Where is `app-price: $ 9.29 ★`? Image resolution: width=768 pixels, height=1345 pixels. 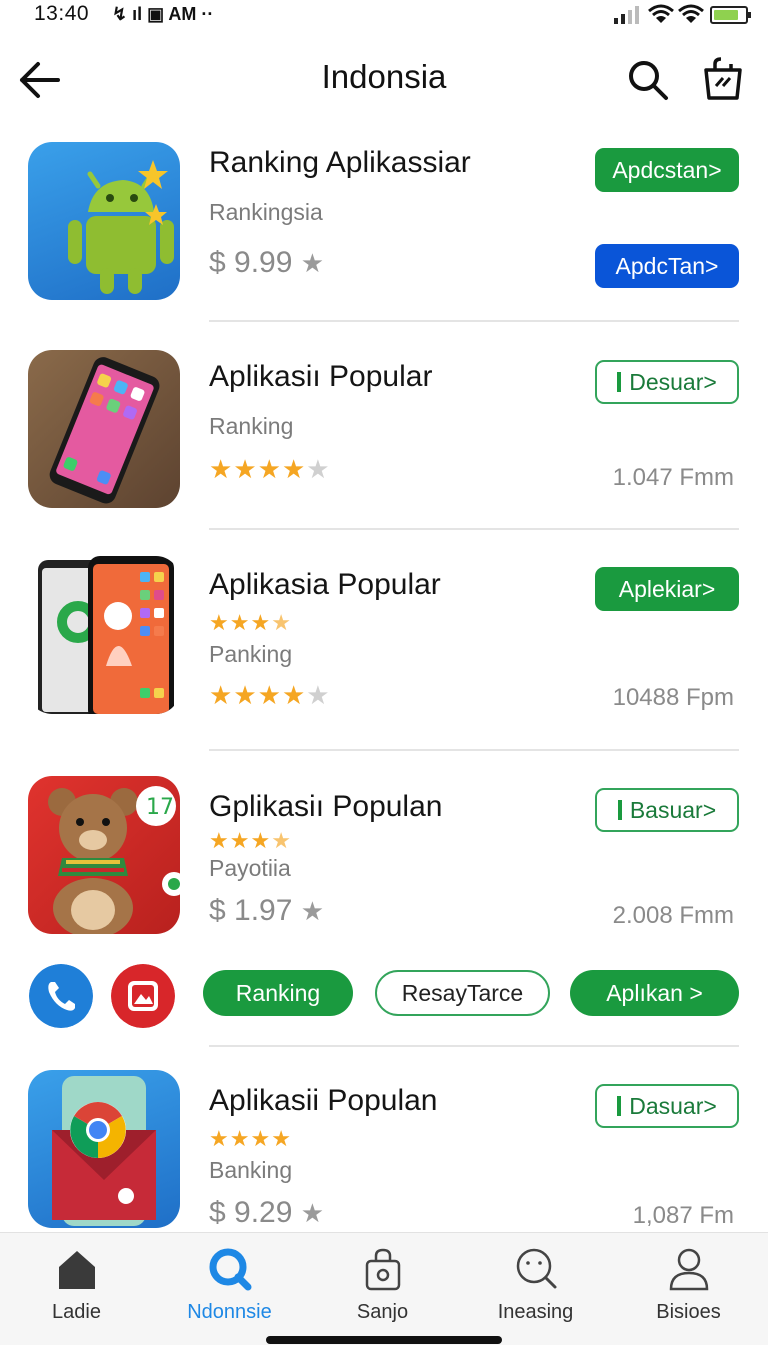
app-price: $ 9.29 ★ is located at coordinates (266, 1213).